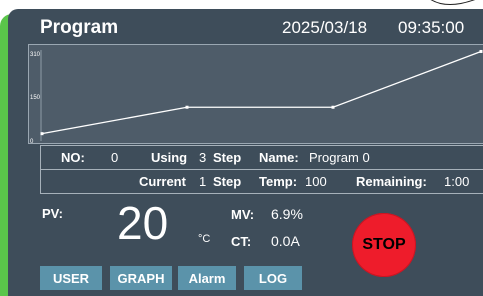  What do you see at coordinates (325, 27) in the screenshot?
I see `date-display: 2025/03/18` at bounding box center [325, 27].